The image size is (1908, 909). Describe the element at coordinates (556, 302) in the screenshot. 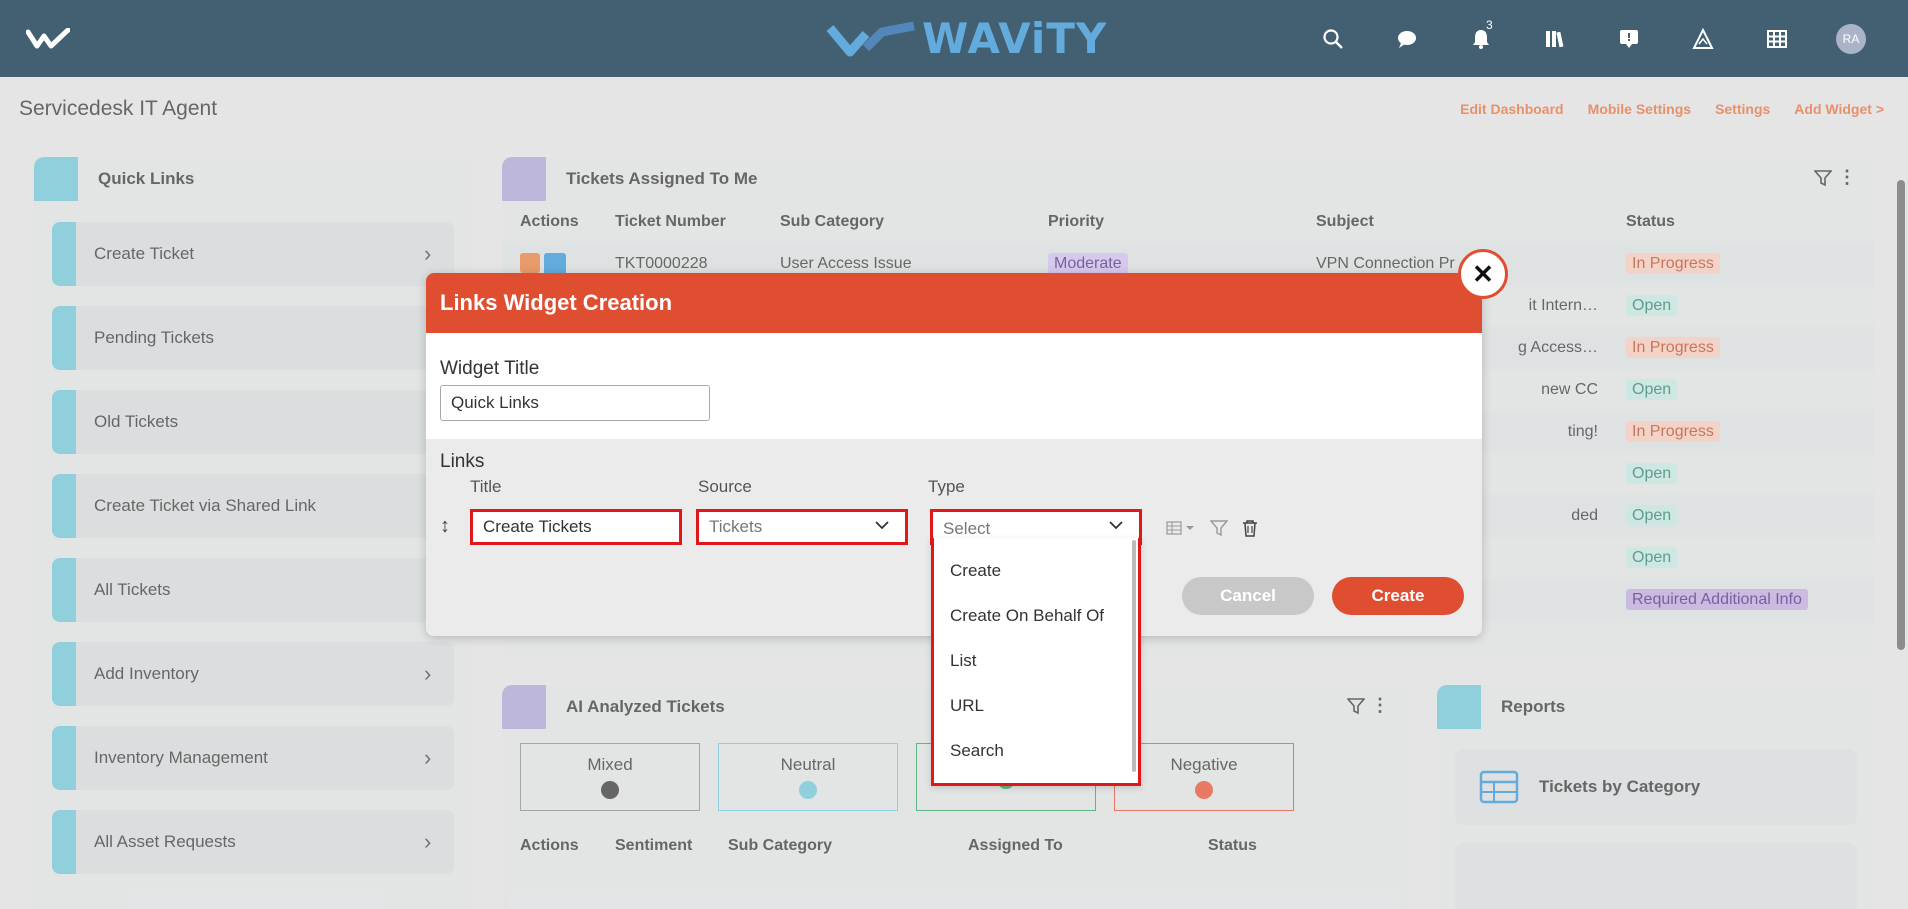

I see `modal-title: Links Widget Creation` at that location.